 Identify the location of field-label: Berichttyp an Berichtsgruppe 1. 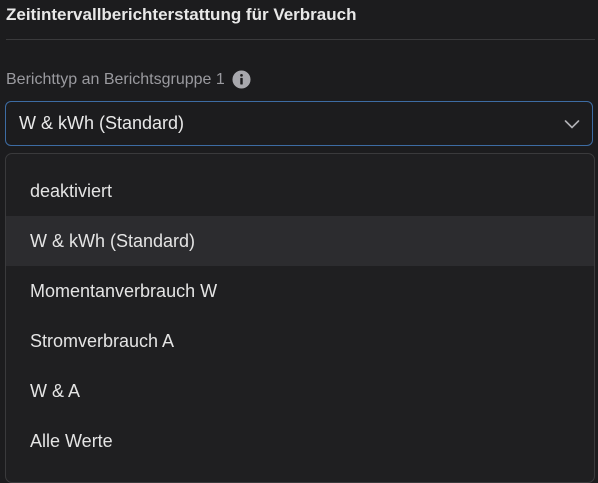
(128, 79).